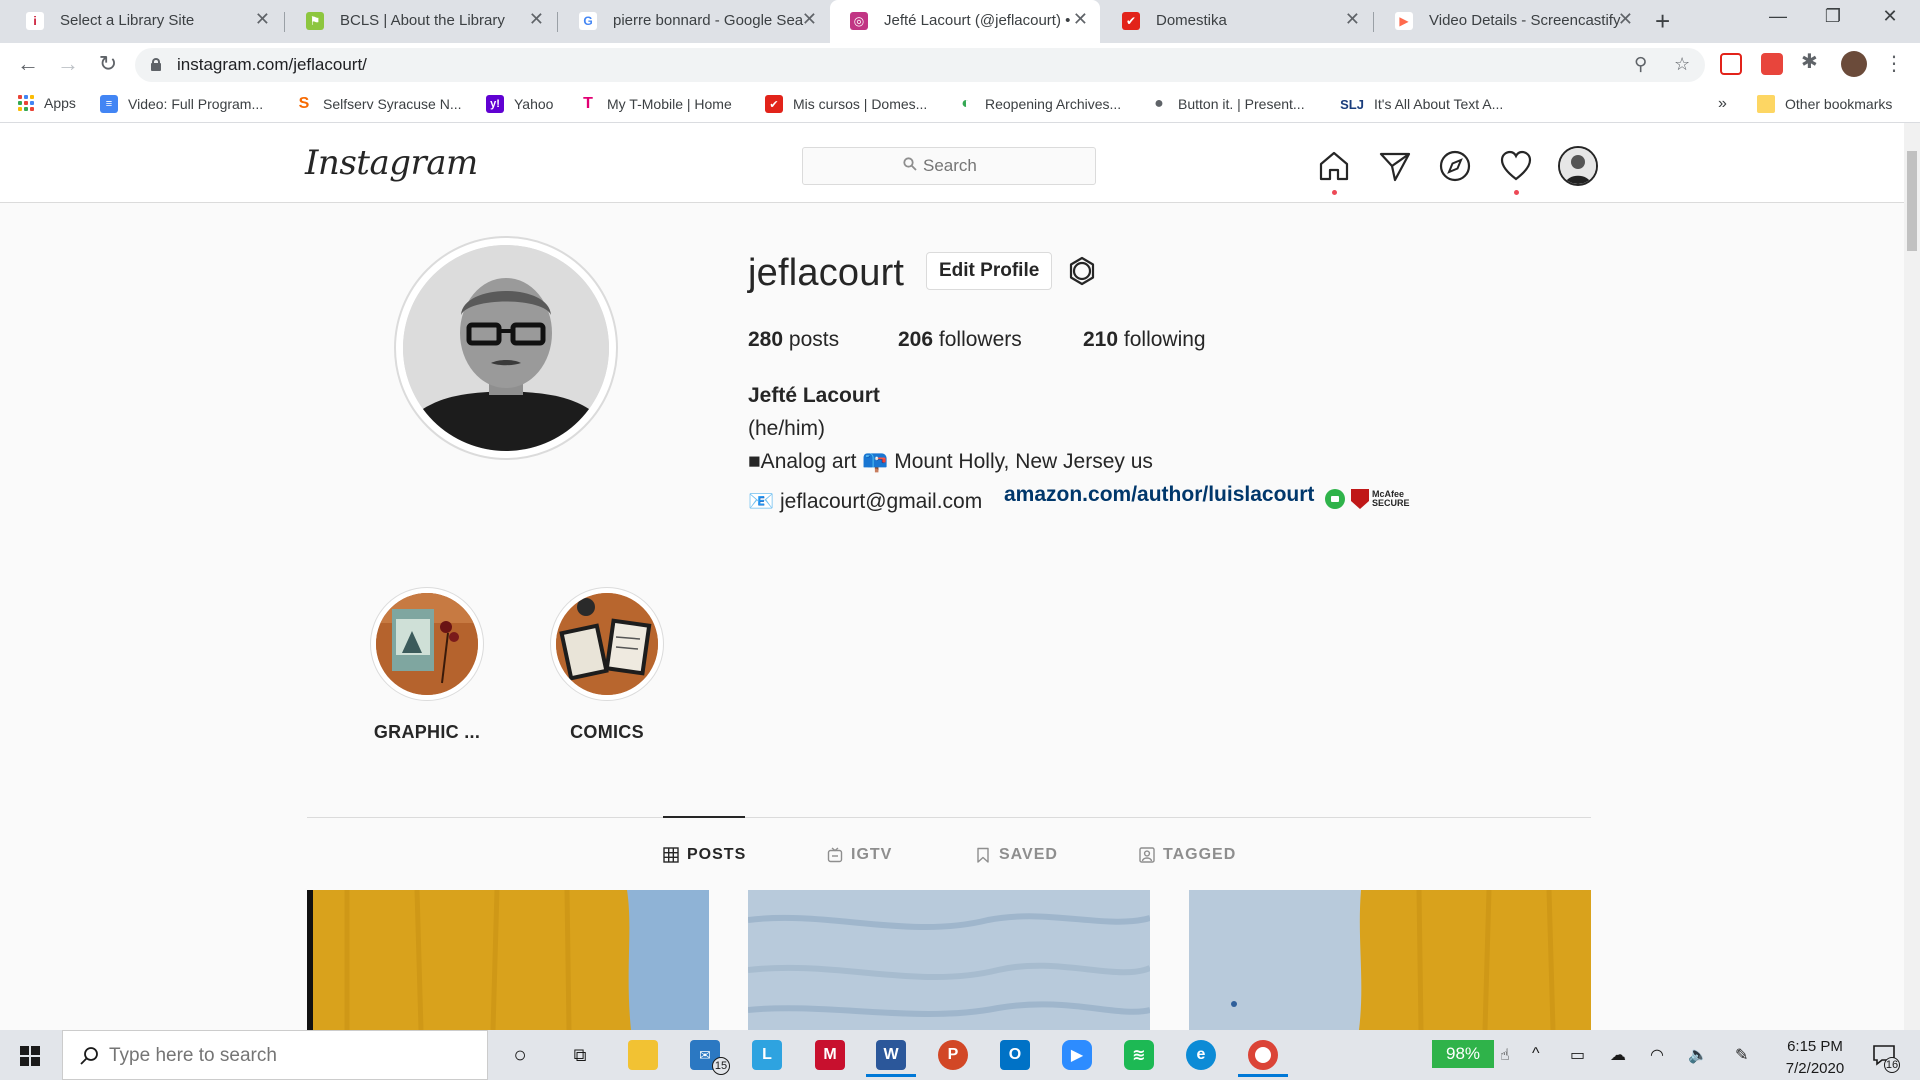 The image size is (1920, 1080). What do you see at coordinates (1682, 64) in the screenshot?
I see `bookmark-star-icon: ☆` at bounding box center [1682, 64].